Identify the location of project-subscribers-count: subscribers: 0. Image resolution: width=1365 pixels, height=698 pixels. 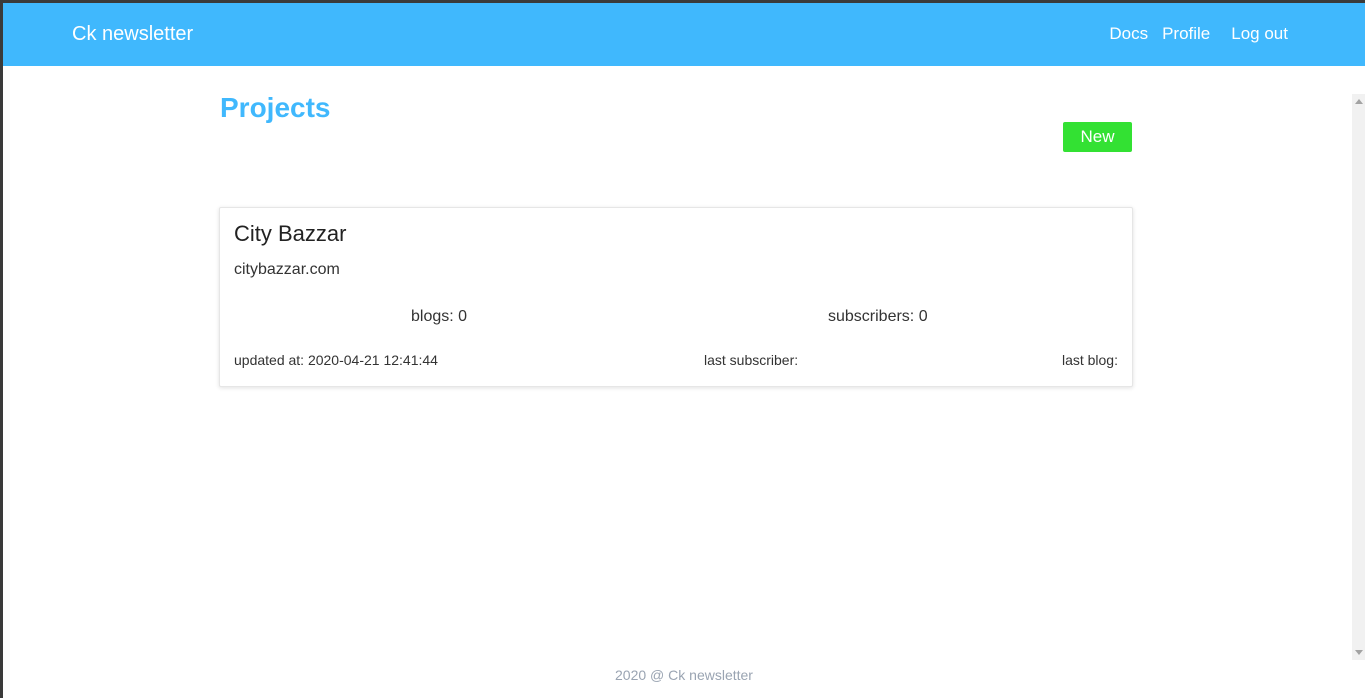
(878, 316).